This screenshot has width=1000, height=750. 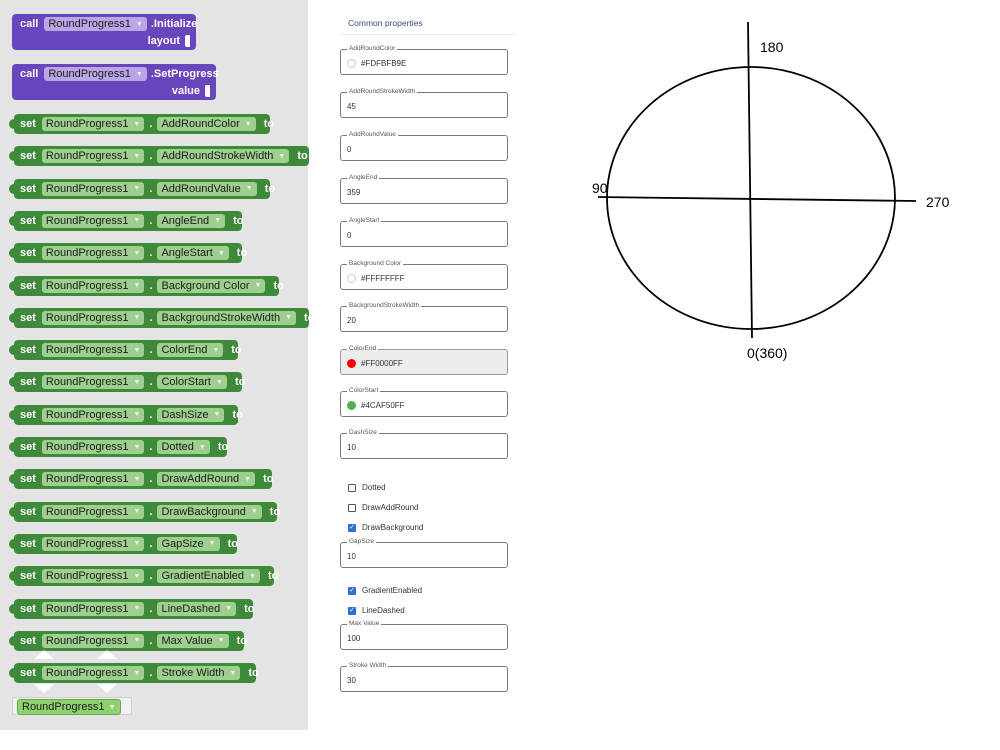 What do you see at coordinates (207, 188) in the screenshot?
I see `property-dropdown: AddRoundValue ▼` at bounding box center [207, 188].